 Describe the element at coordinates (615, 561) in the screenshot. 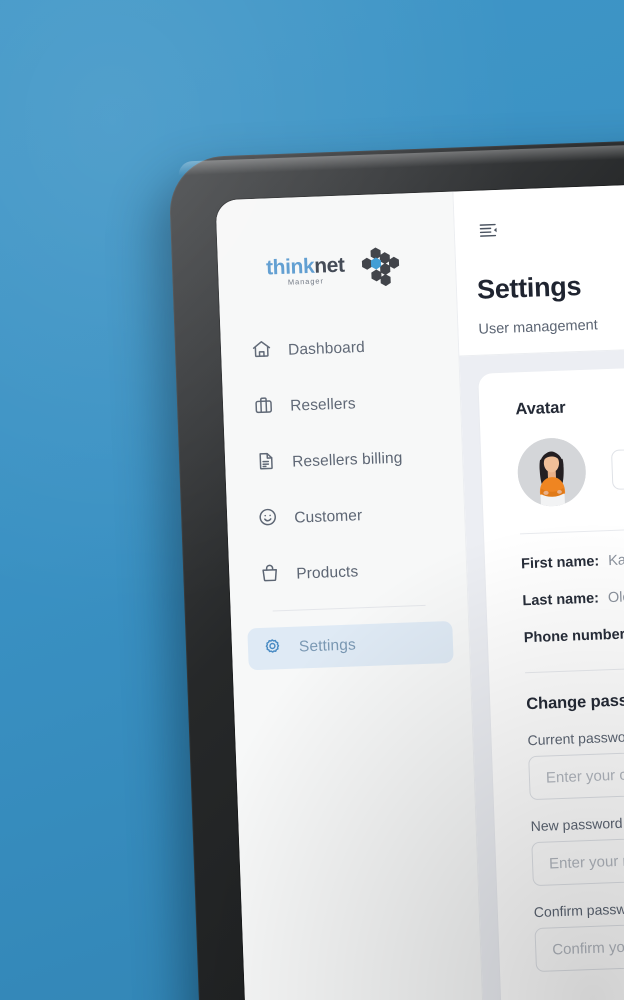

I see `field-value: Kate` at that location.